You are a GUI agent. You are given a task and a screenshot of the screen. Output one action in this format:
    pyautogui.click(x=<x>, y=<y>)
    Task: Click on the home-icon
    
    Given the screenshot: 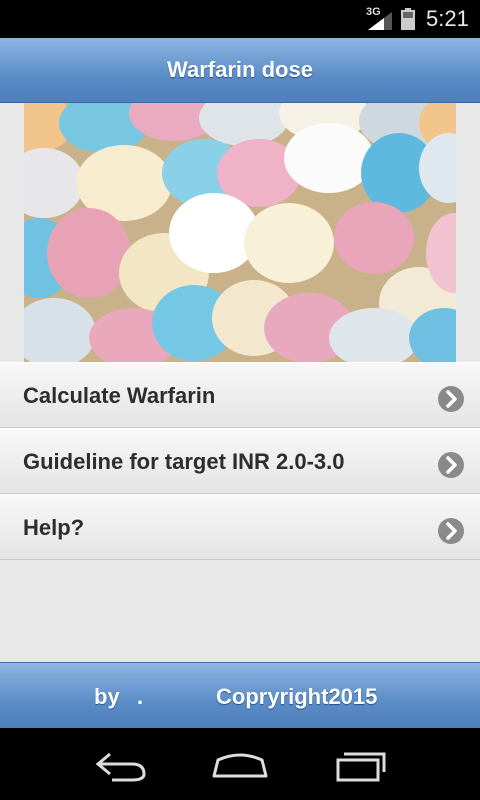 What is the action you would take?
    pyautogui.click(x=240, y=764)
    